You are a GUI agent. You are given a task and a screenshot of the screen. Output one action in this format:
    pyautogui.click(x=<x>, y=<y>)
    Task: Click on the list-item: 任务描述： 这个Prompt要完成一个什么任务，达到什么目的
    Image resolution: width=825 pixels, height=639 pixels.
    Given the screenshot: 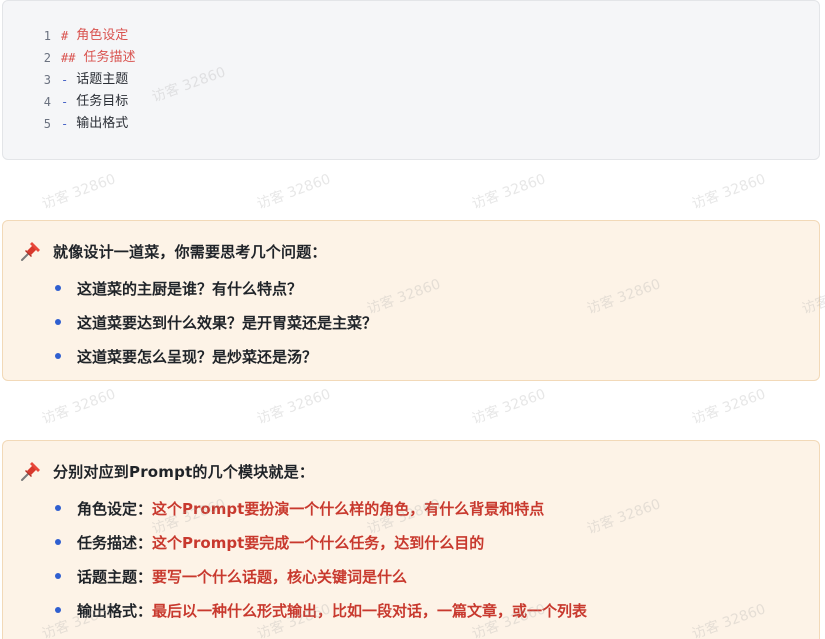 What is the action you would take?
    pyautogui.click(x=321, y=542)
    